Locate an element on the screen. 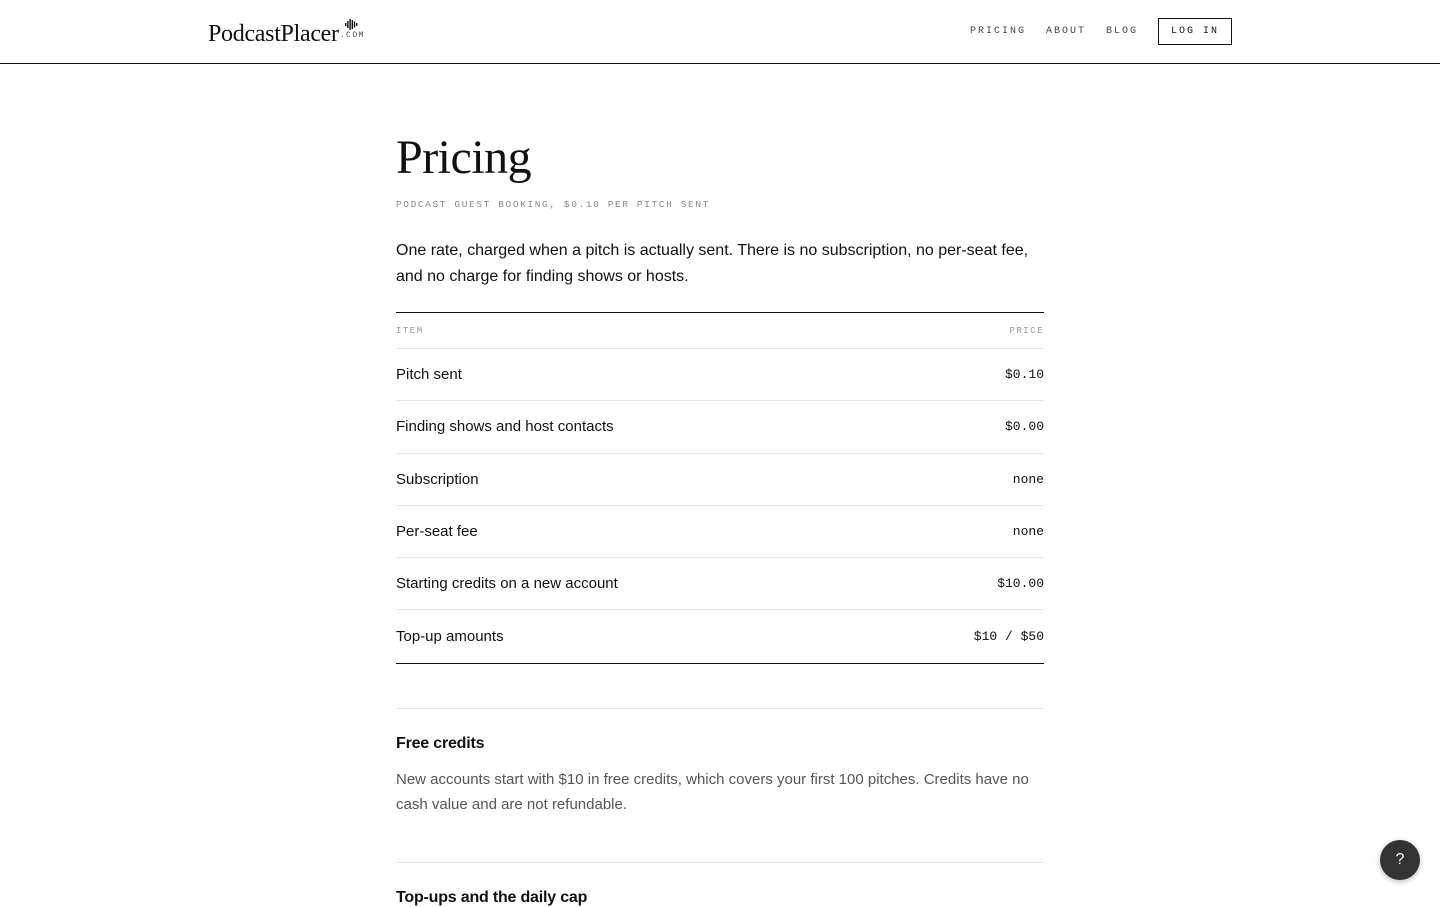 The width and height of the screenshot is (1440, 907). section-title: Free credits is located at coordinates (440, 743).